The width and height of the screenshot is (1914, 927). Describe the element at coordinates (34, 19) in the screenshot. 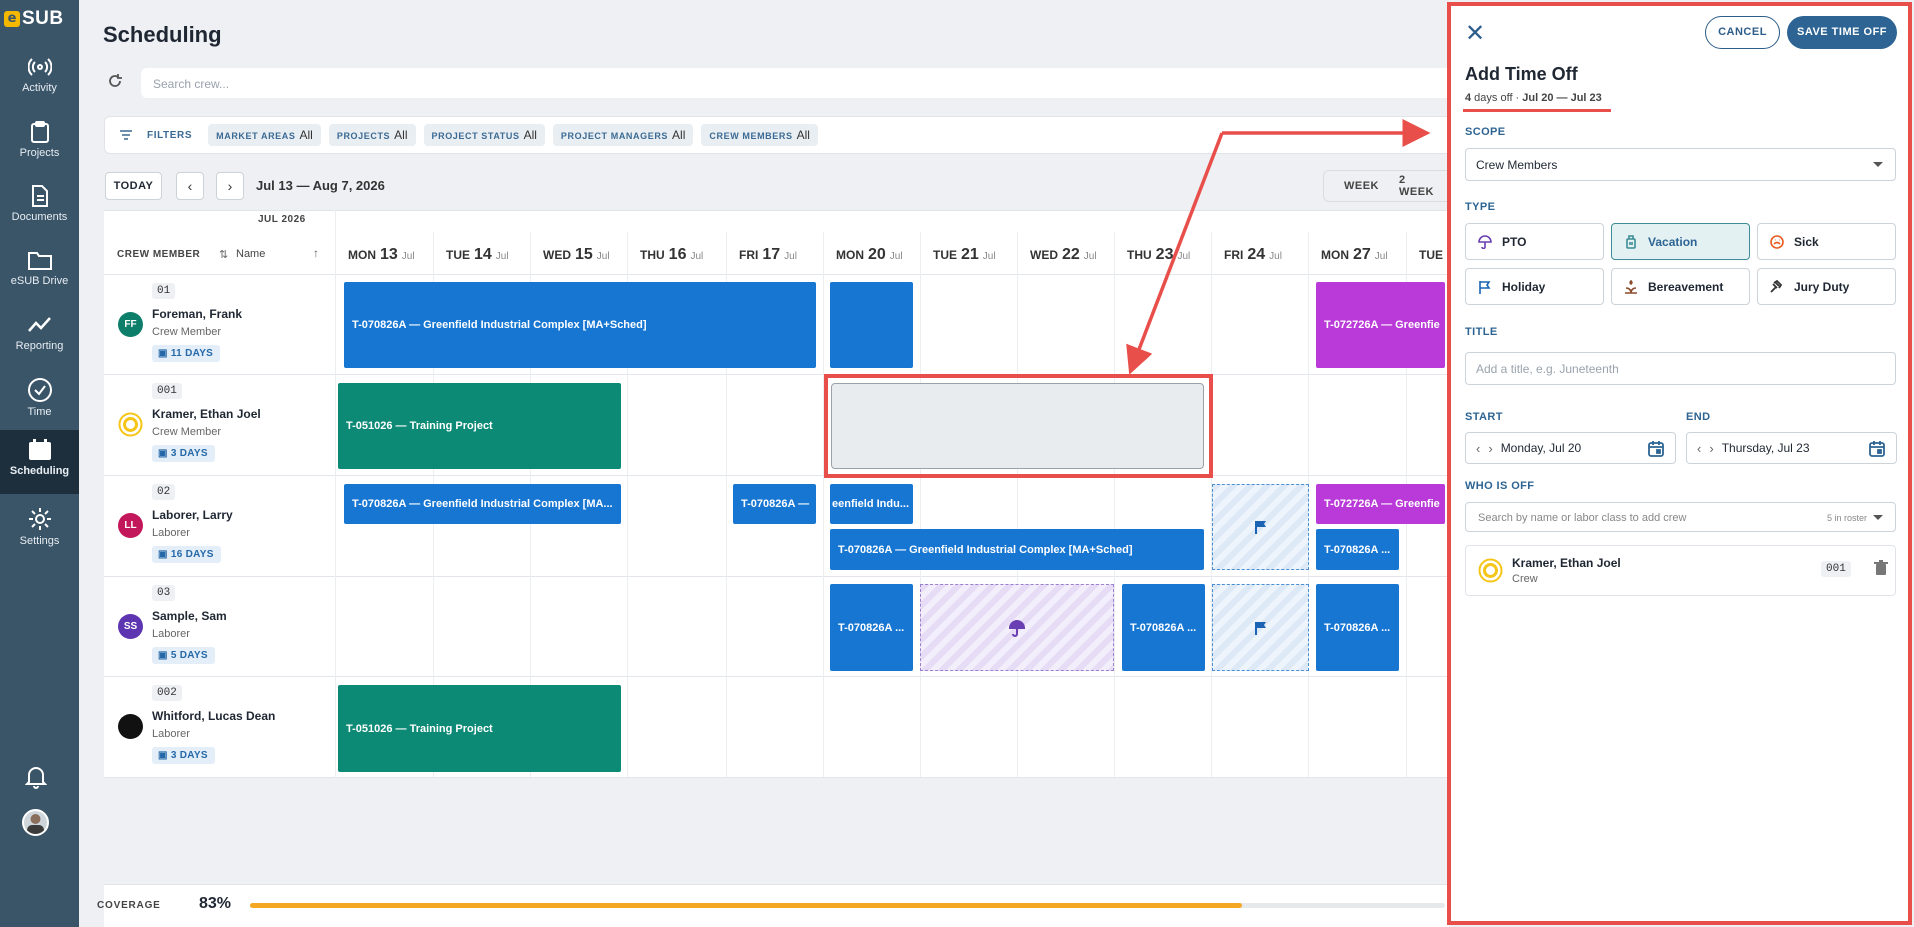

I see `app-logo: e SUB` at that location.